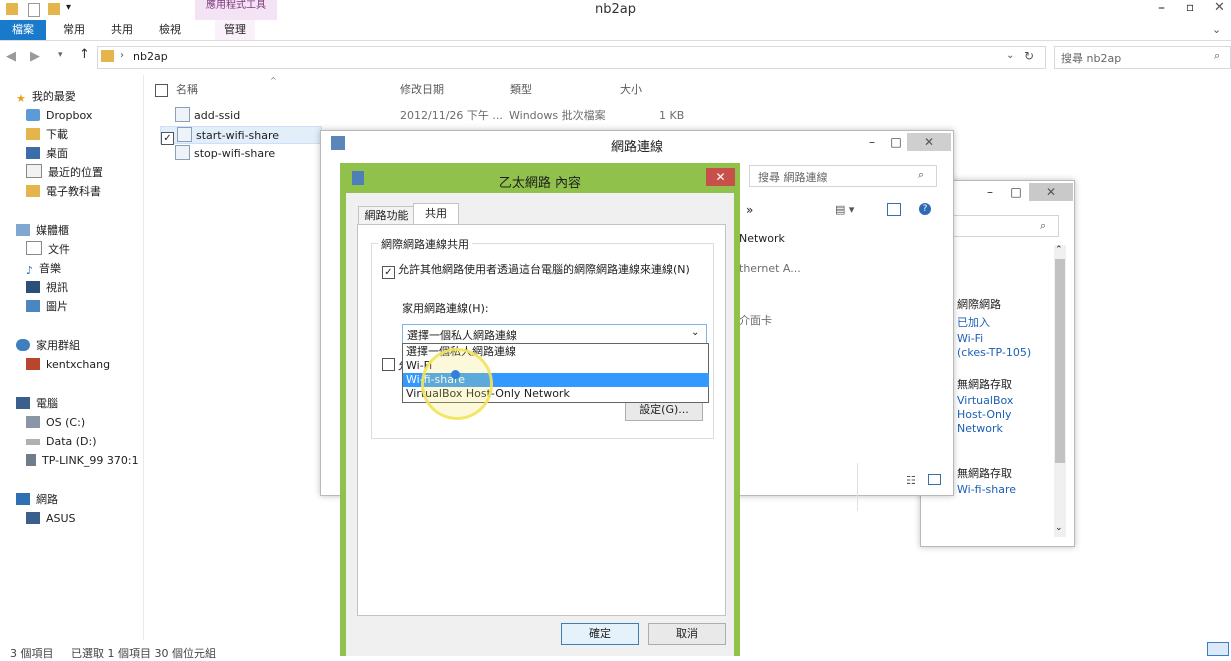 This screenshot has width=1231, height=661. Describe the element at coordinates (33, 191) in the screenshot. I see `folder-icon` at that location.